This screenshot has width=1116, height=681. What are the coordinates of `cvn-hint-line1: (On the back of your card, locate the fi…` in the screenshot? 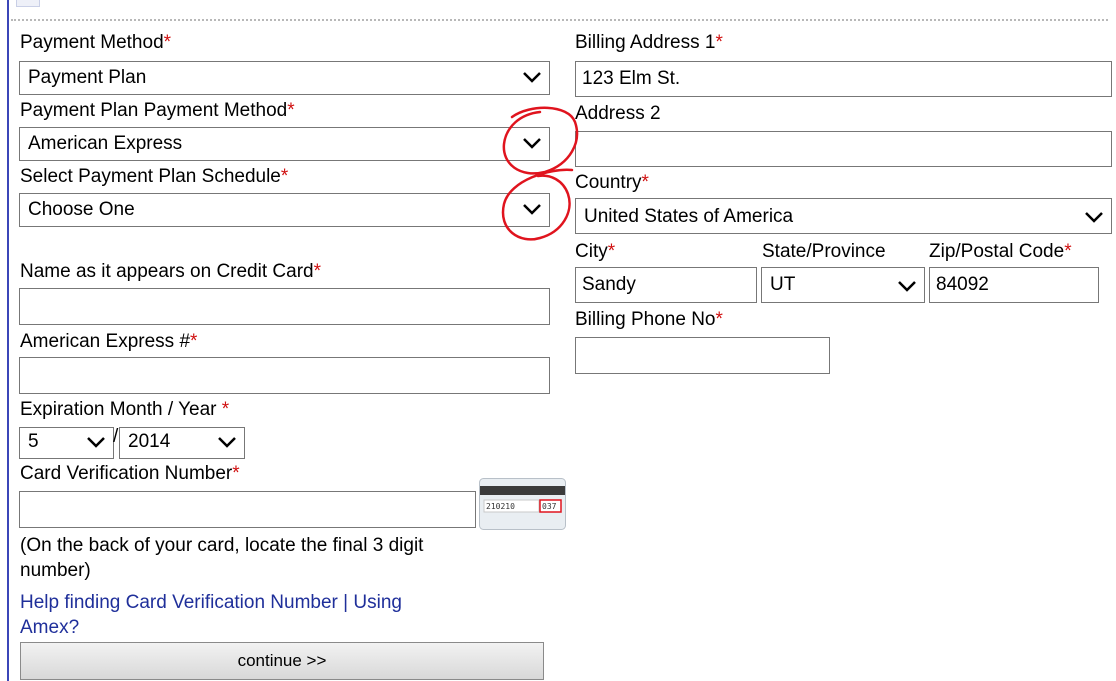 It's located at (222, 545).